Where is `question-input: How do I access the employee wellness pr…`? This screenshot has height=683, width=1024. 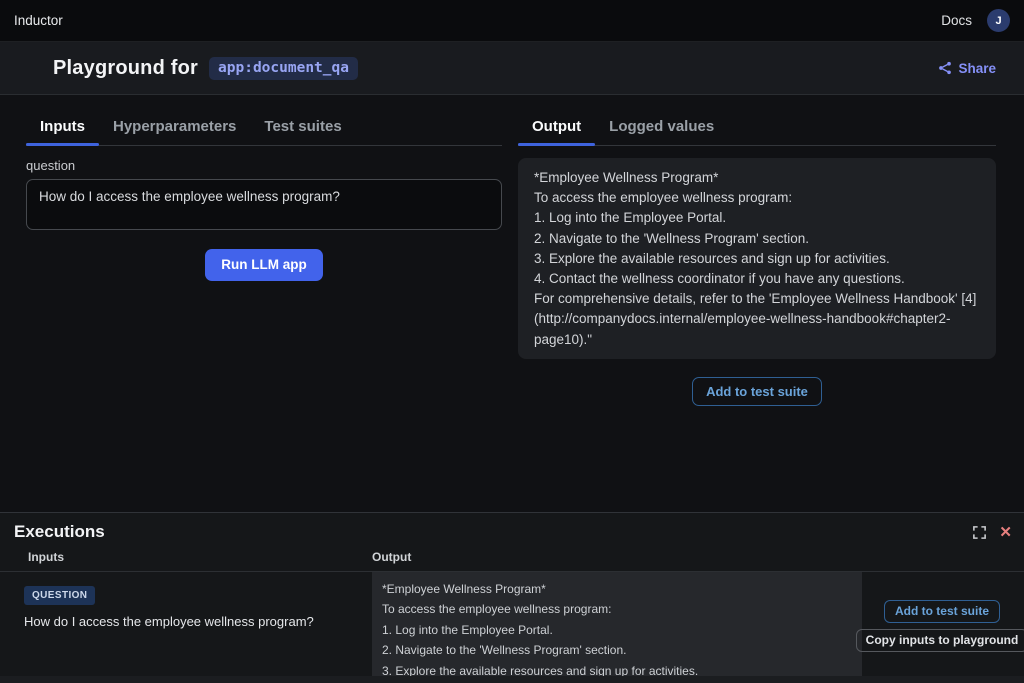
question-input: How do I access the employee wellness pr… is located at coordinates (264, 204).